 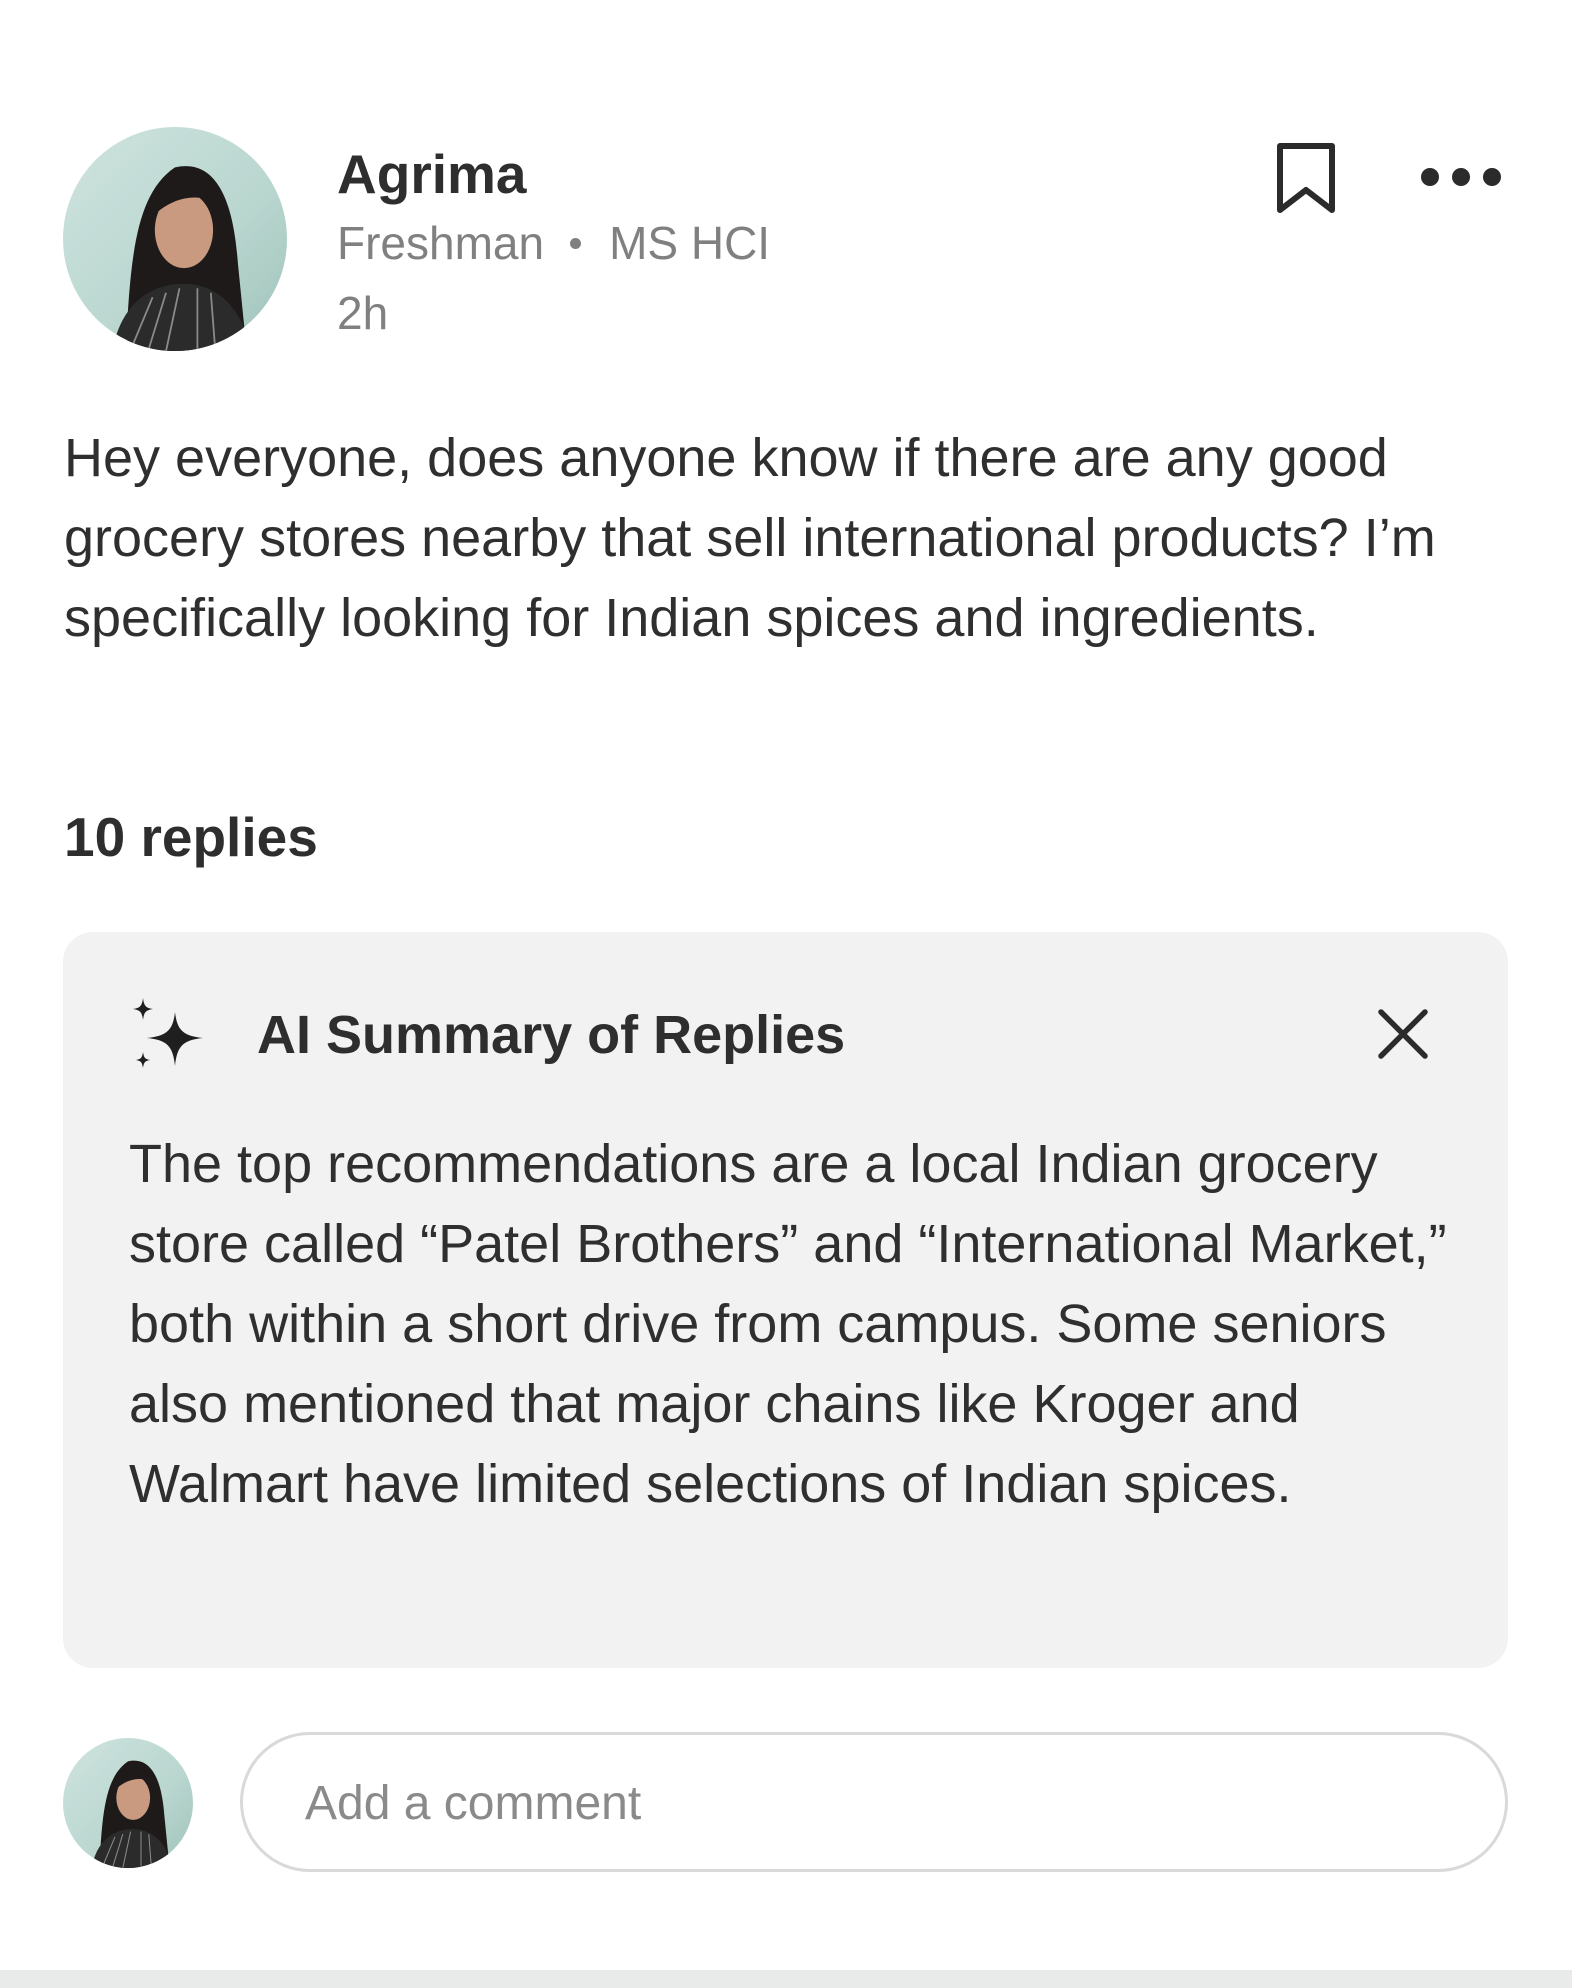 I want to click on reply-count: 10 replies, so click(x=191, y=837).